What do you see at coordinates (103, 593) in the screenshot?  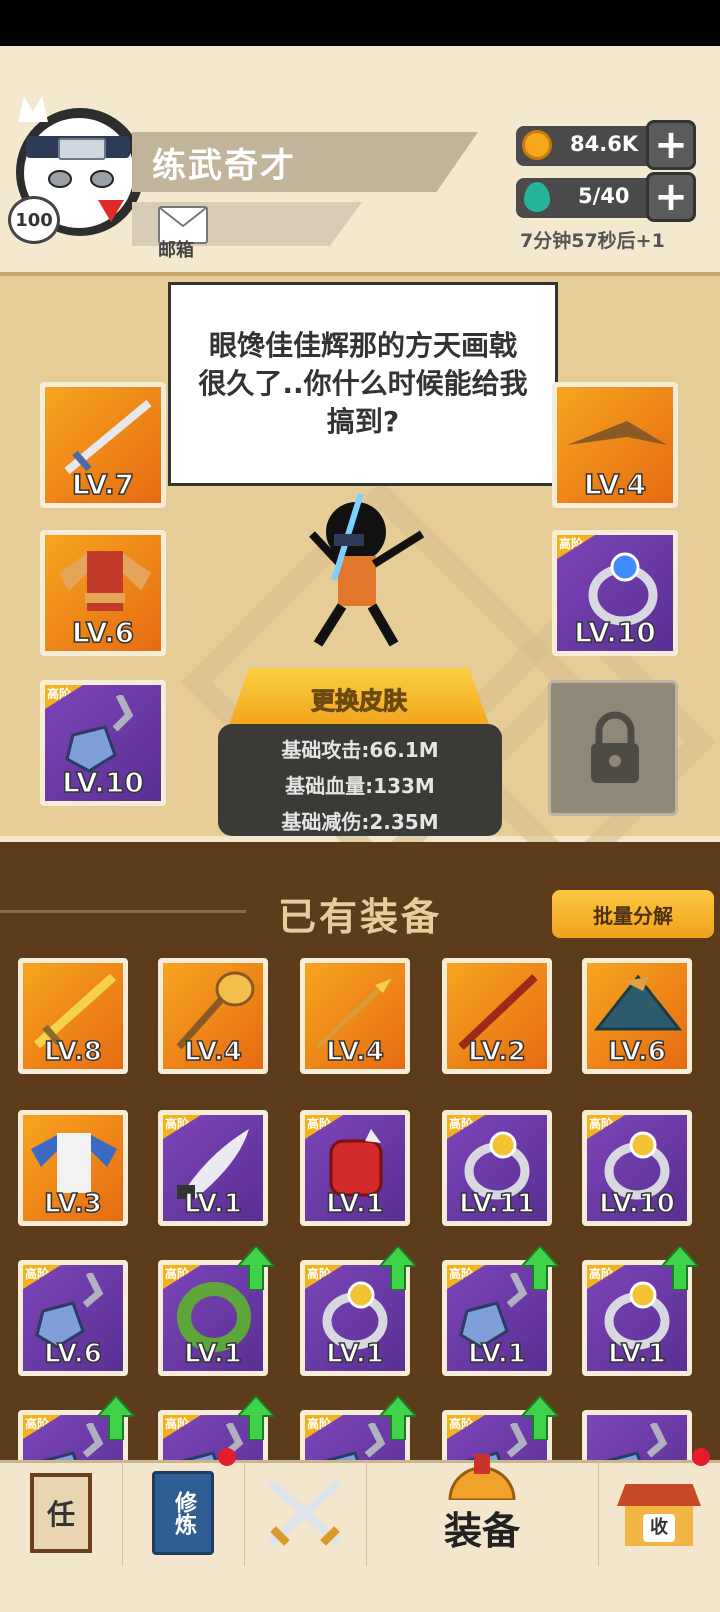 I see `equip-slot-armor: LV.6` at bounding box center [103, 593].